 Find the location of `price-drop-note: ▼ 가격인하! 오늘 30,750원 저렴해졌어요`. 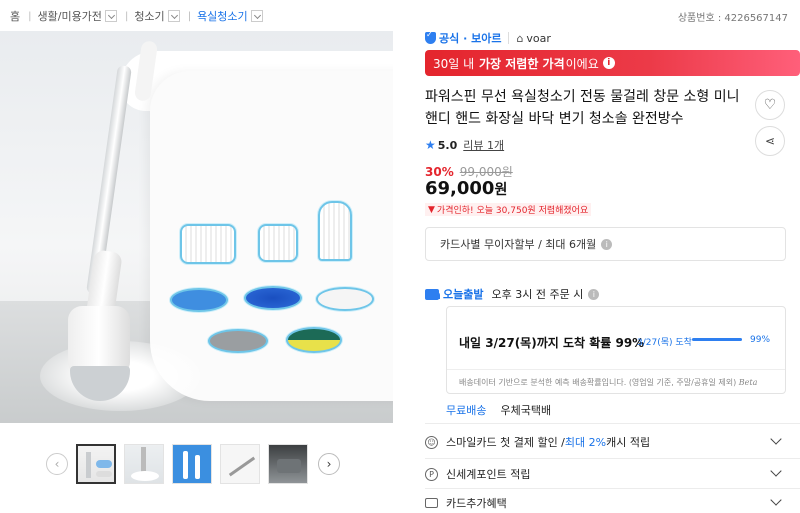

price-drop-note: ▼ 가격인하! 오늘 30,750원 저렴해졌어요 is located at coordinates (508, 209).